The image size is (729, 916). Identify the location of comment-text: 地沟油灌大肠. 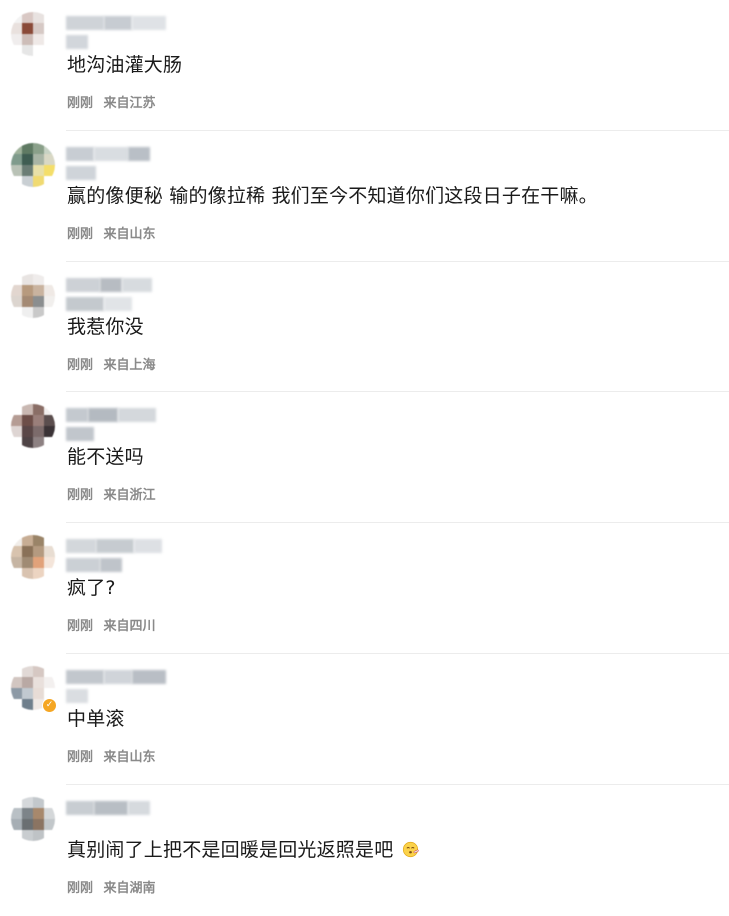
(124, 63).